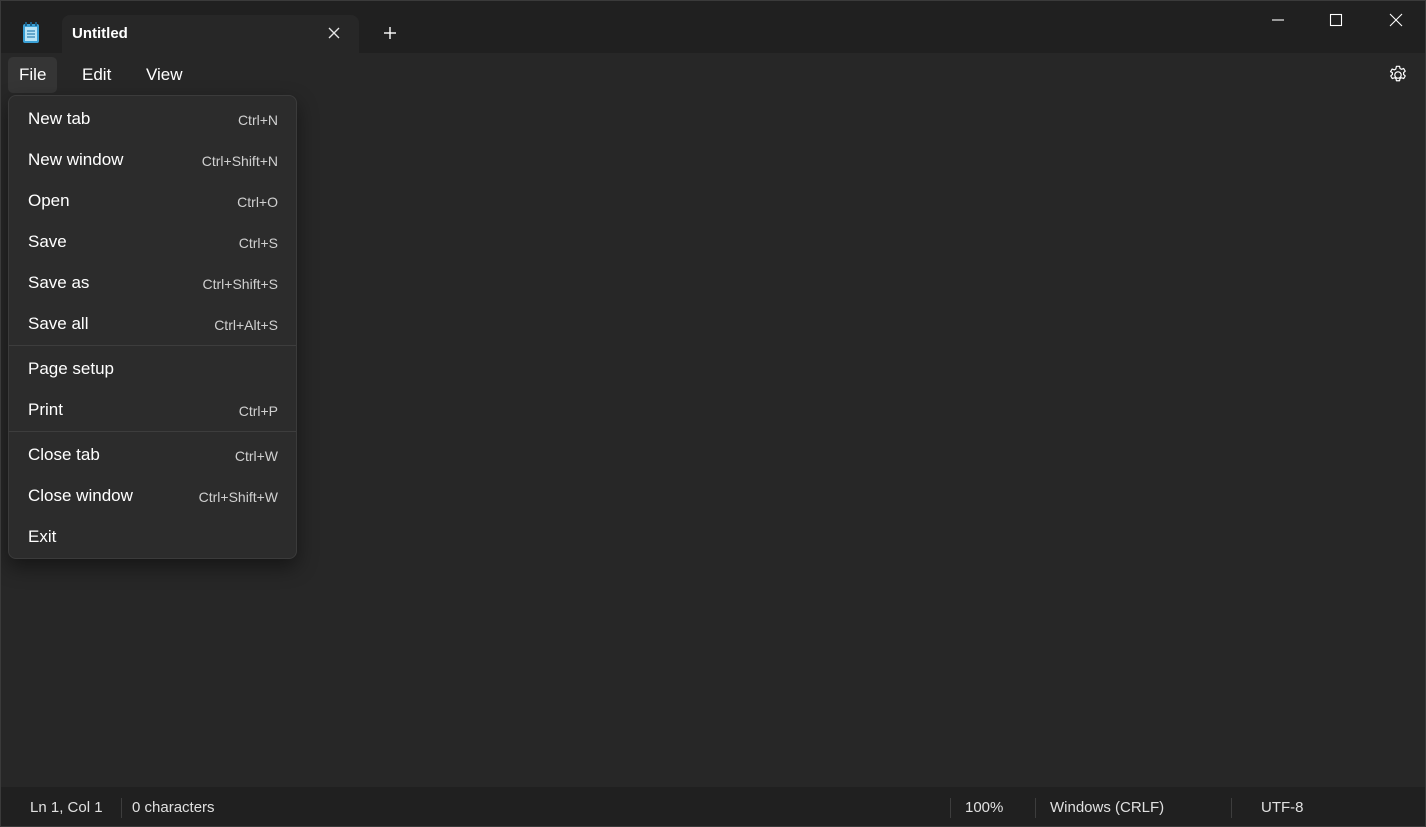 The image size is (1426, 827). Describe the element at coordinates (246, 325) in the screenshot. I see `menu-item-shortcut: Ctrl+Alt+S` at that location.